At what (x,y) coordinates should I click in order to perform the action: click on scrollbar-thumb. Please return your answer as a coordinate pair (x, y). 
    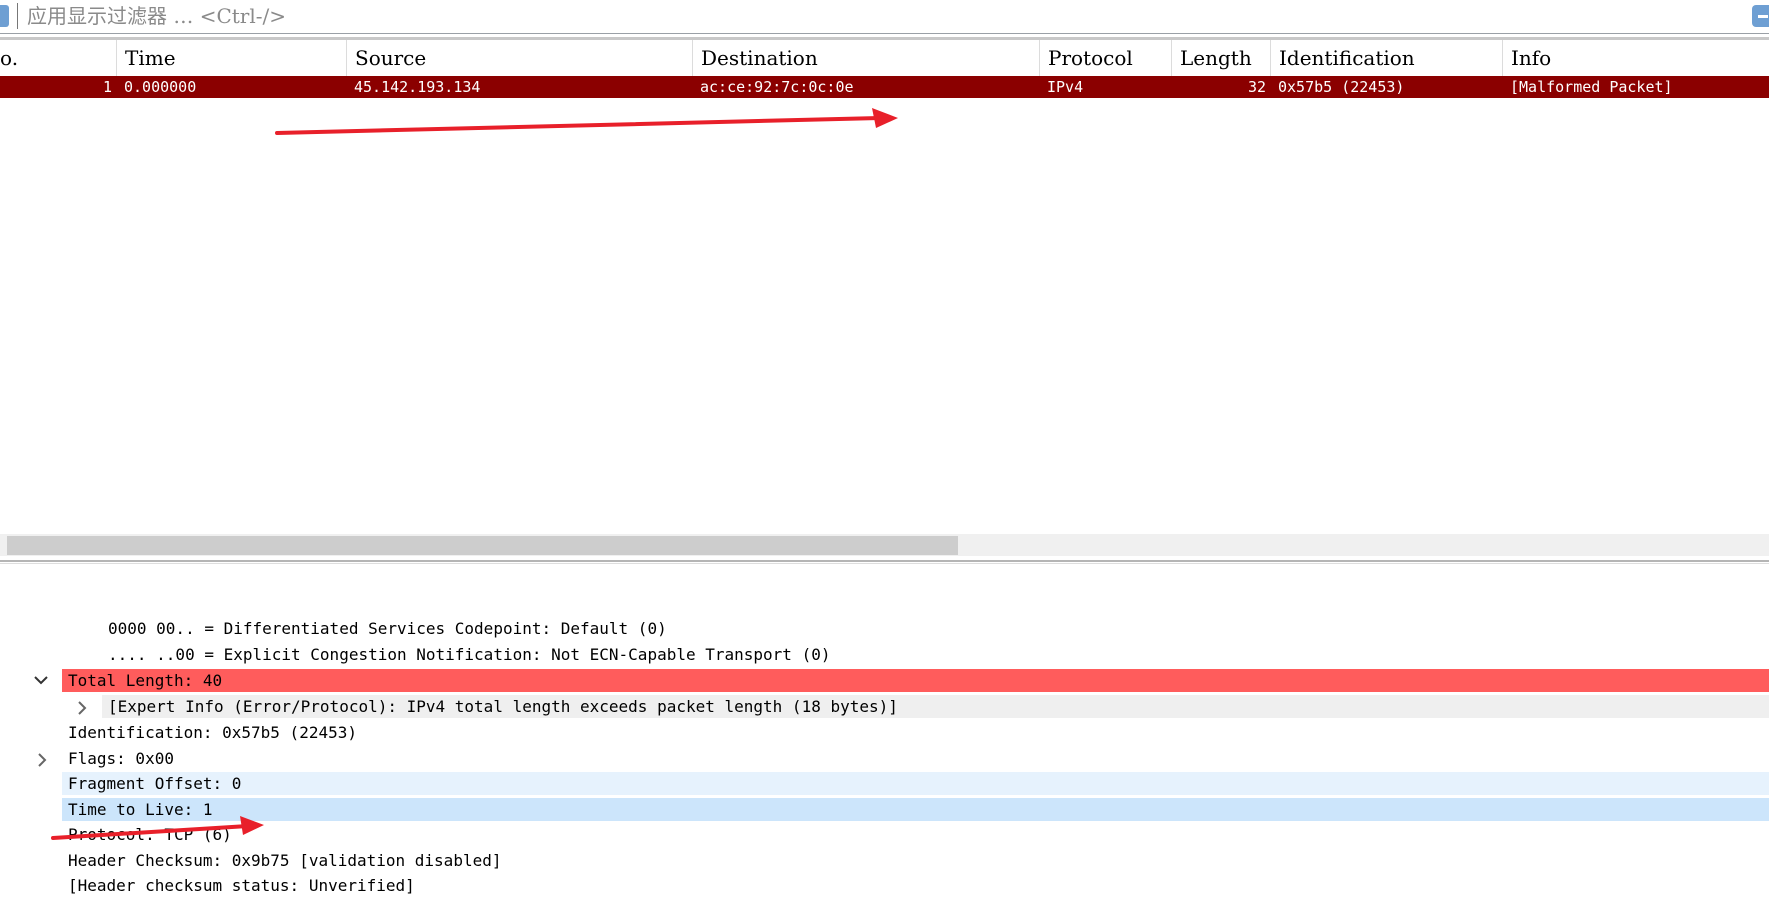
    Looking at the image, I should click on (482, 545).